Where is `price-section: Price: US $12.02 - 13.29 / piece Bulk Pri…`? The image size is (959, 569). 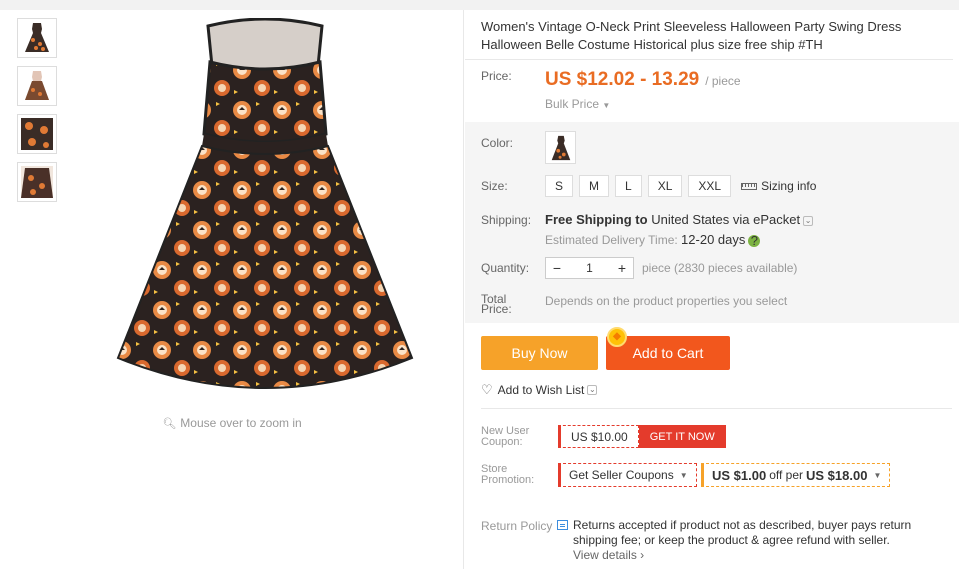
price-section: Price: US $12.02 - 13.29 / piece Bulk Pri… is located at coordinates (709, 87).